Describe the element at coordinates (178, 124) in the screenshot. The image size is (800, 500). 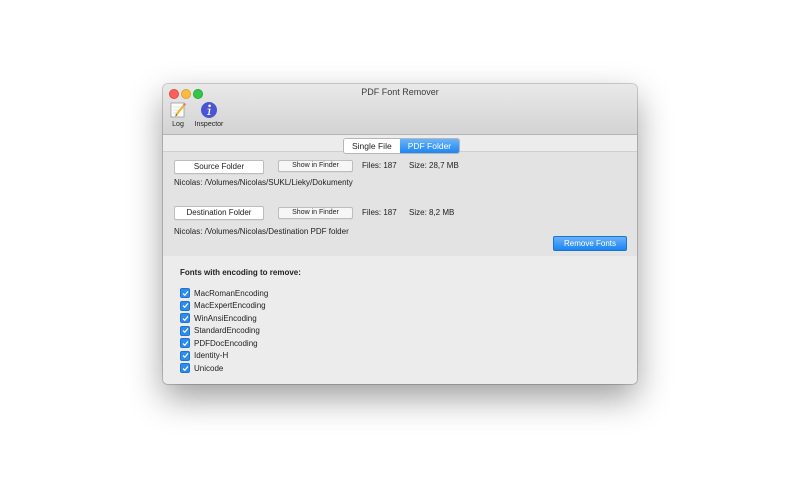
I see `log-label: Log` at that location.